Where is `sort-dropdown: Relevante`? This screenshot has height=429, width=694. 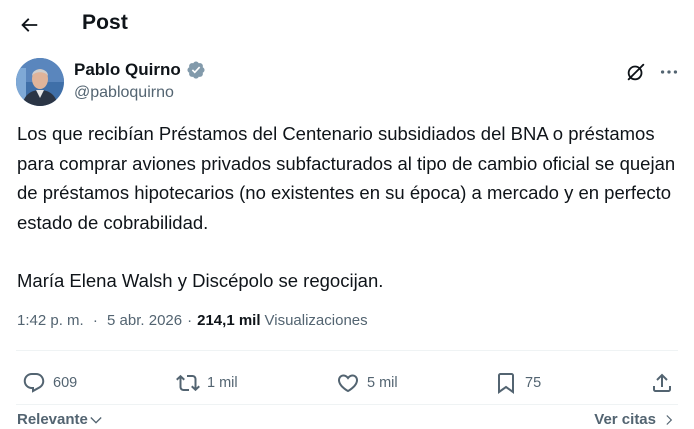
sort-dropdown: Relevante is located at coordinates (60, 419).